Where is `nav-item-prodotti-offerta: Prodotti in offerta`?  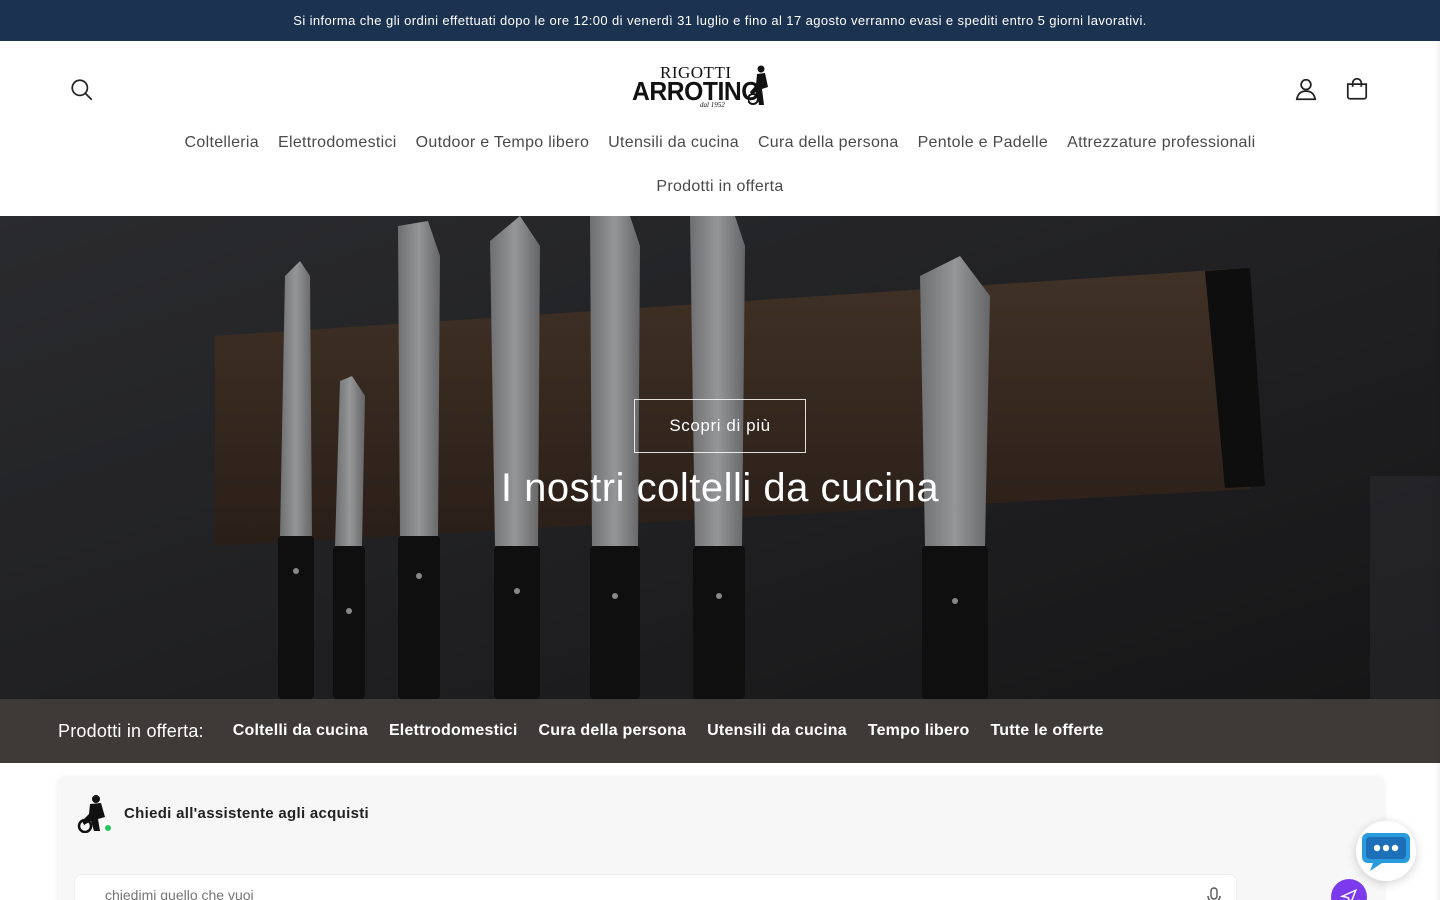
nav-item-prodotti-offerta: Prodotti in offerta is located at coordinates (719, 186).